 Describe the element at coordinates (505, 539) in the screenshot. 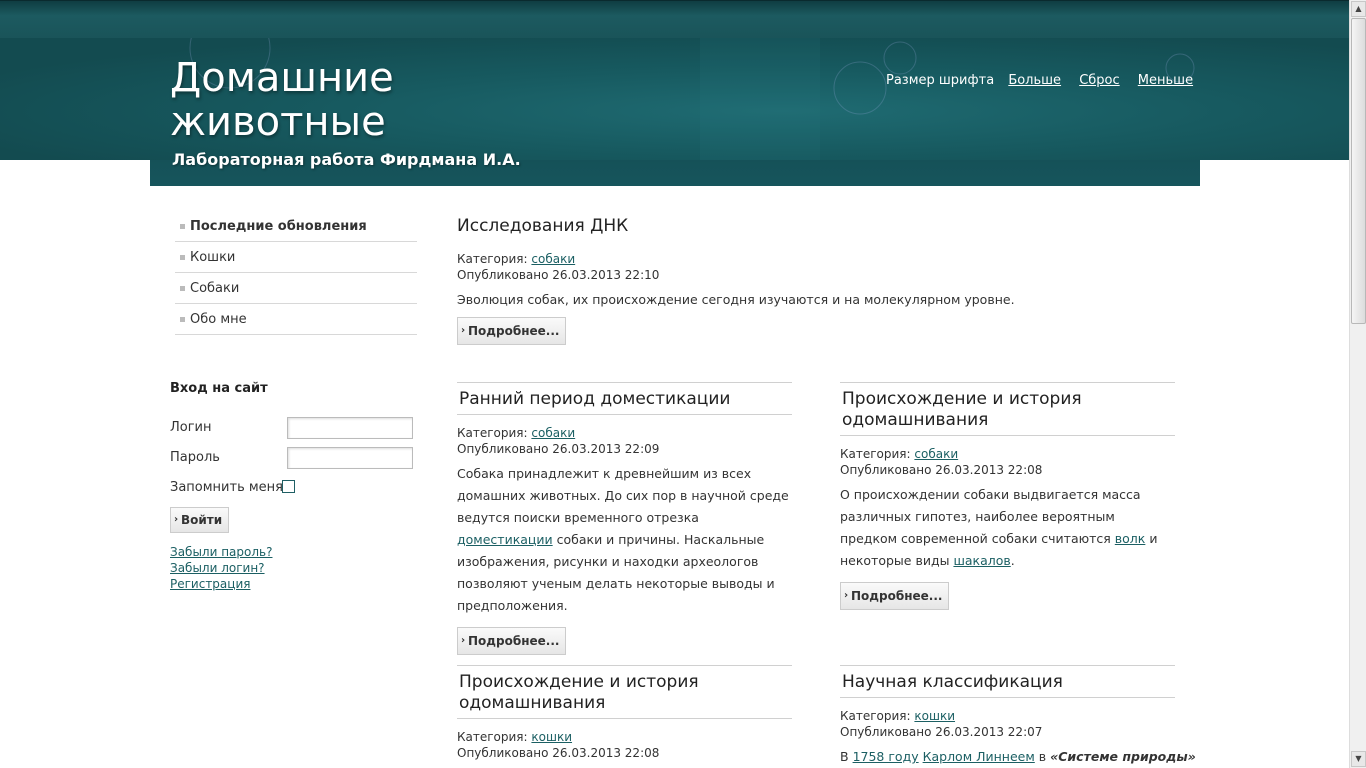

I see `domestication-link: доместикации` at that location.